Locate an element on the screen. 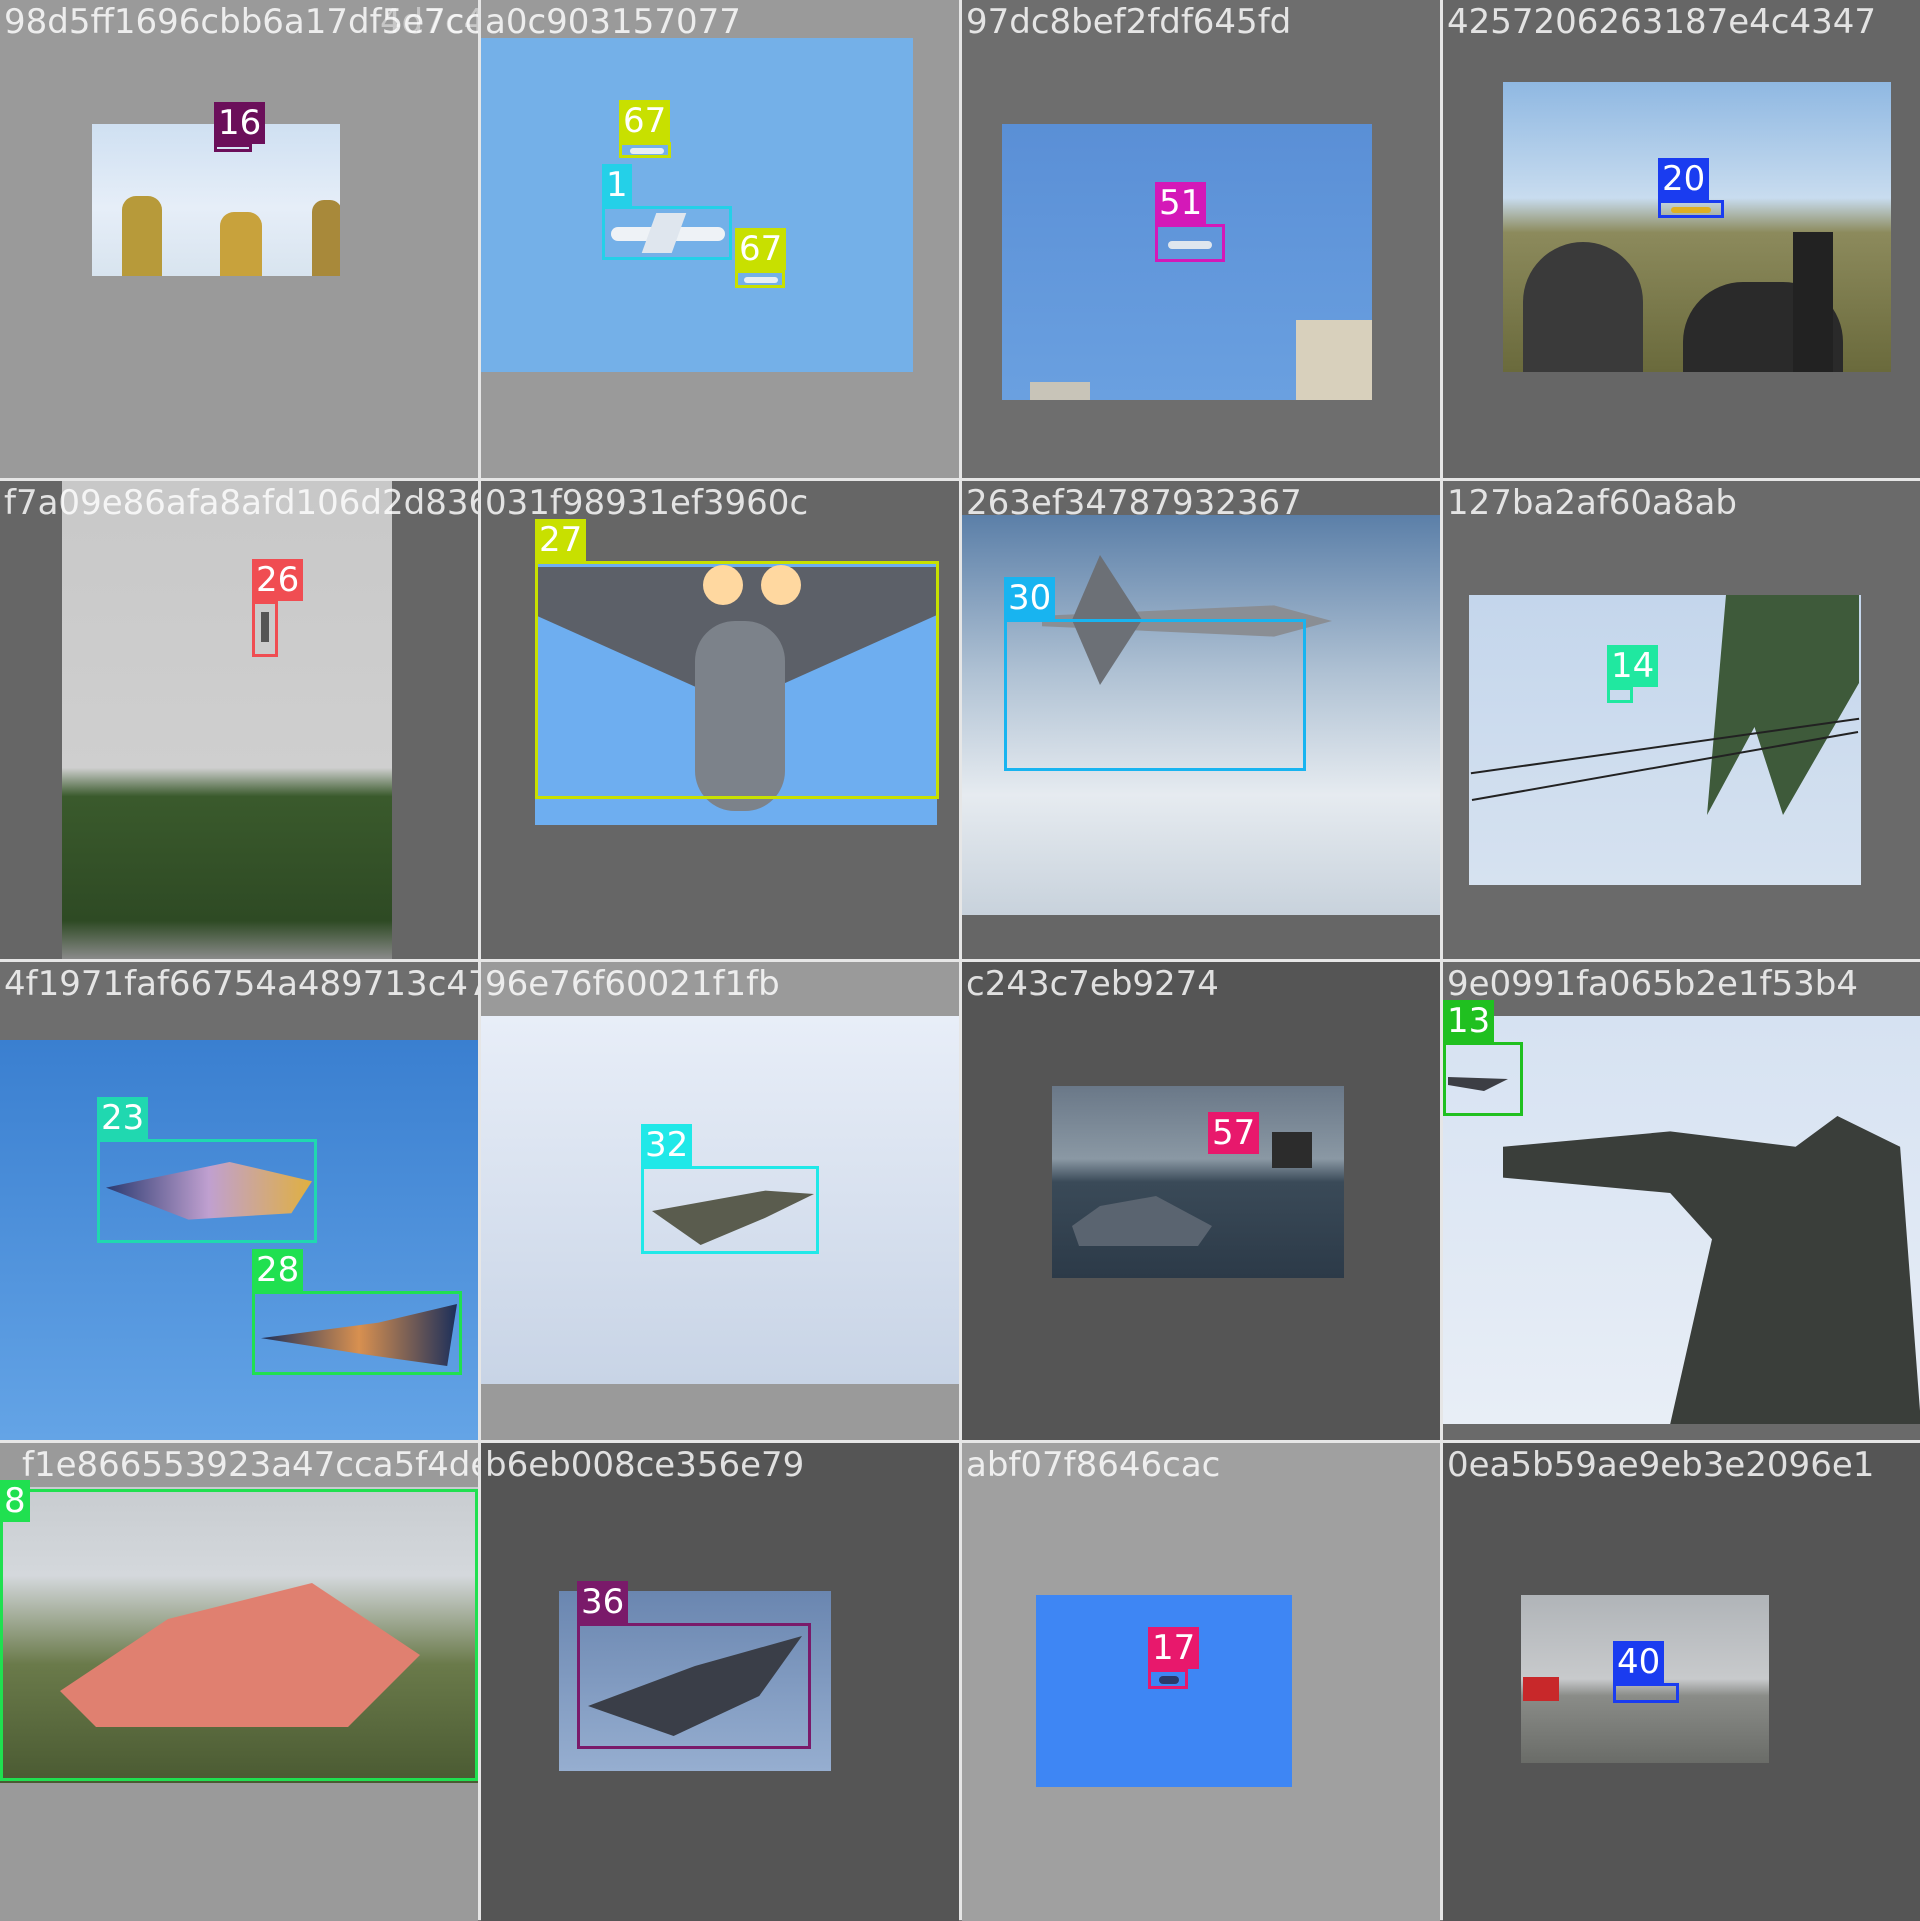 The height and width of the screenshot is (1921, 1920). tile-filename: 96e76f60021f1fb is located at coordinates (632, 984).